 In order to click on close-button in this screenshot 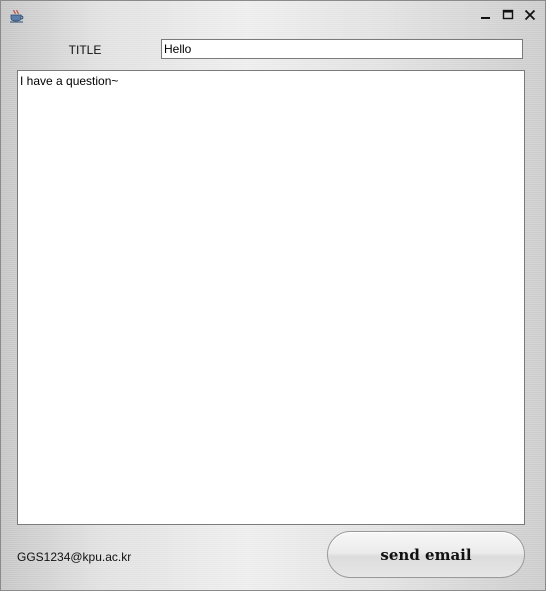, I will do `click(530, 15)`.